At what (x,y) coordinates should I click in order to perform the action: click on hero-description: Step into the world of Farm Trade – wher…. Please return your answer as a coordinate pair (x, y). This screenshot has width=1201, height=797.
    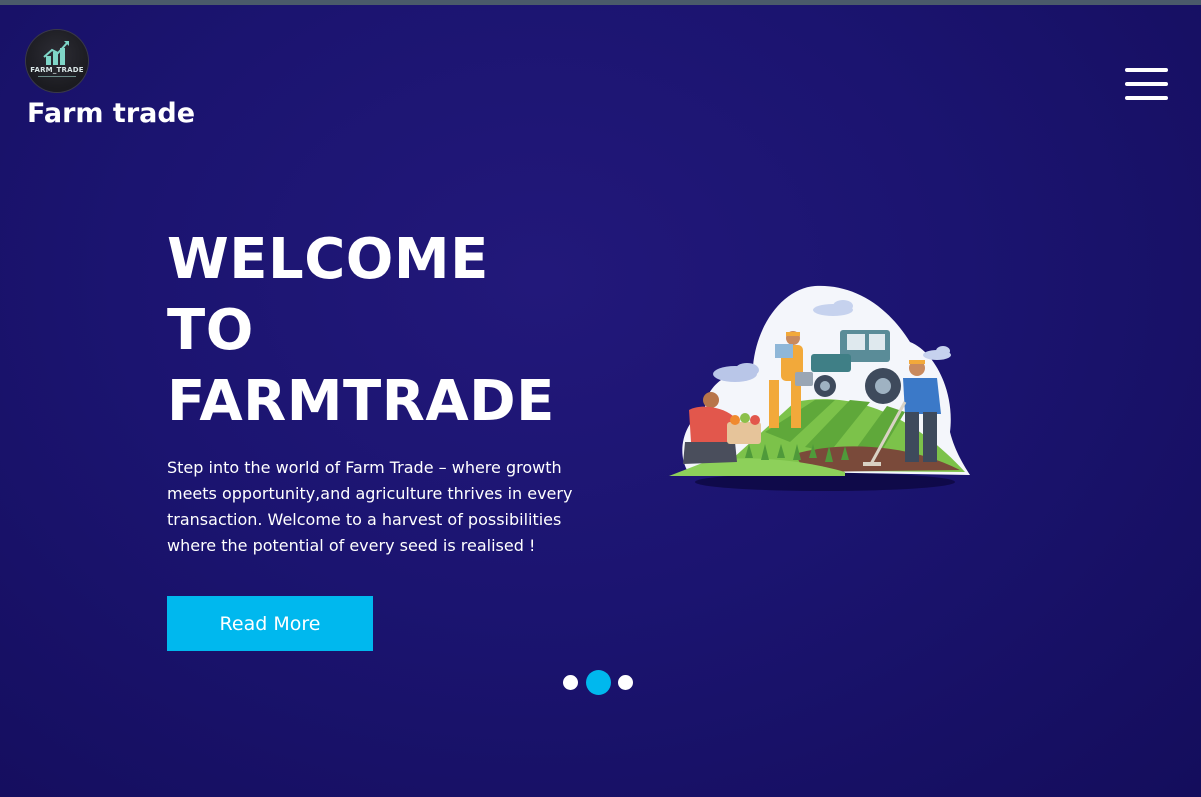
    Looking at the image, I should click on (370, 506).